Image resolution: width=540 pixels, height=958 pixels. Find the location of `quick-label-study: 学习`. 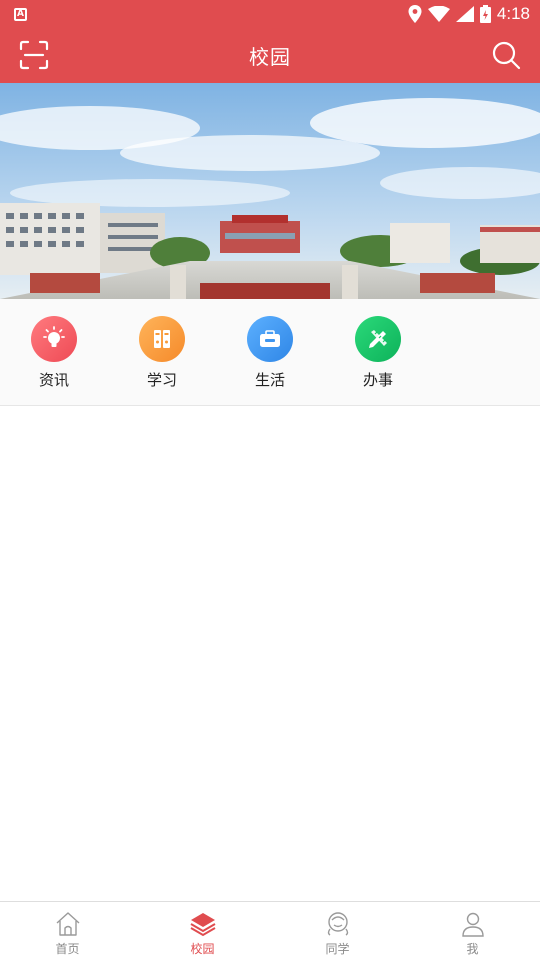

quick-label-study: 学习 is located at coordinates (161, 380).